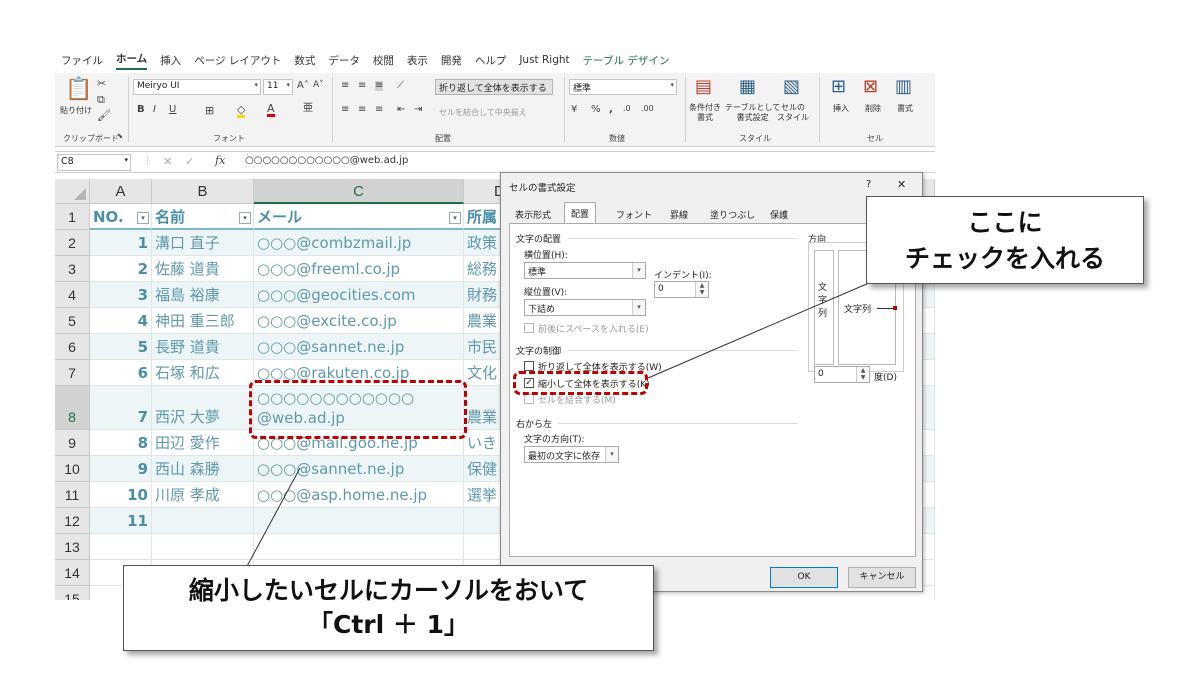 This screenshot has width=1200, height=675. What do you see at coordinates (388, 608) in the screenshot?
I see `instruction-callout: 縮小したいセルにカーソルをおいて 「Ctrl ＋ 1」` at bounding box center [388, 608].